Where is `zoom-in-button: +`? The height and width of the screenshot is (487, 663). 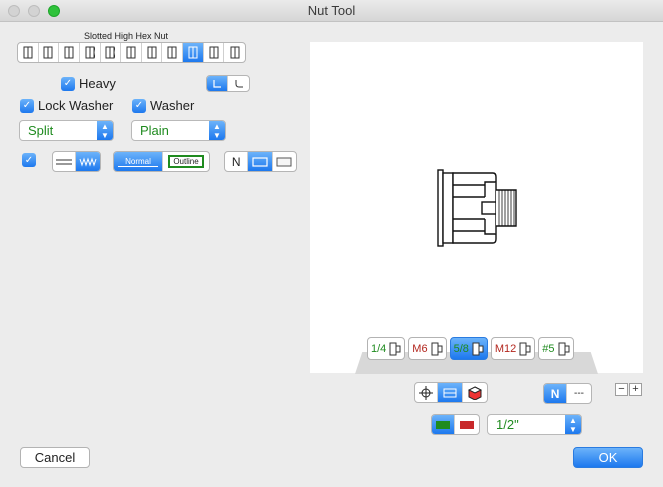 zoom-in-button: + is located at coordinates (635, 389).